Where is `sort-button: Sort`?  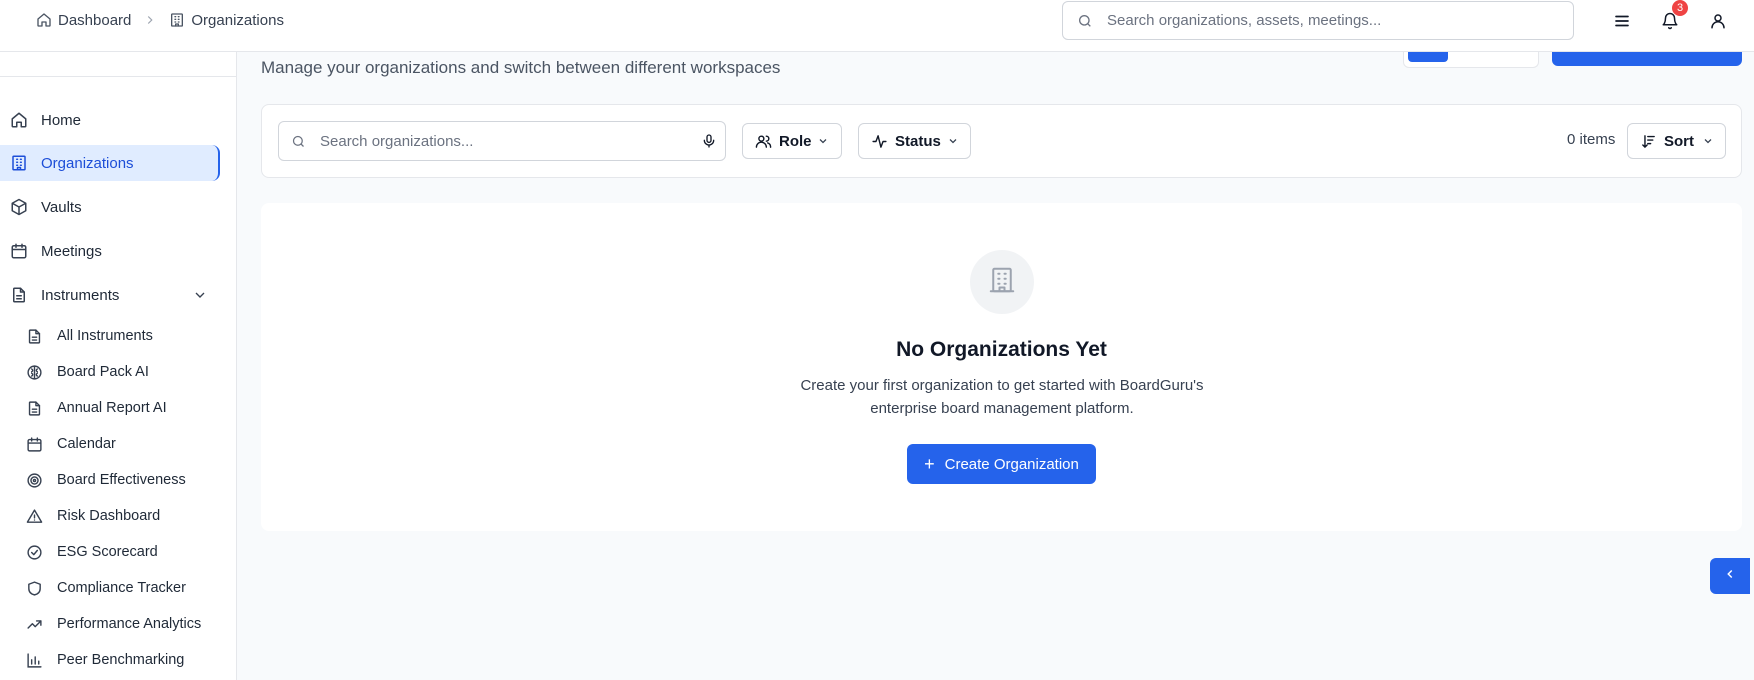
sort-button: Sort is located at coordinates (1676, 141).